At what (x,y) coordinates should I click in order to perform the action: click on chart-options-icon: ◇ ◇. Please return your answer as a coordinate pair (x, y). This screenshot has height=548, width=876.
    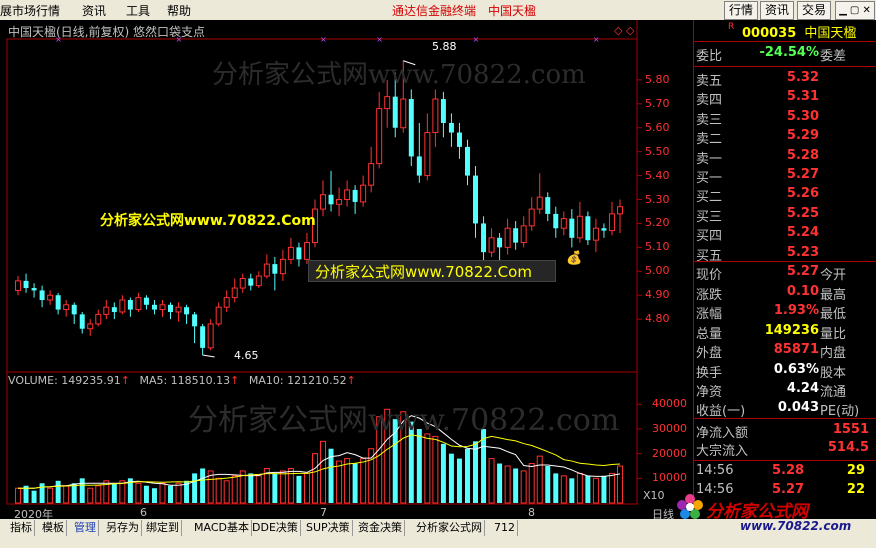
    Looking at the image, I should click on (624, 30).